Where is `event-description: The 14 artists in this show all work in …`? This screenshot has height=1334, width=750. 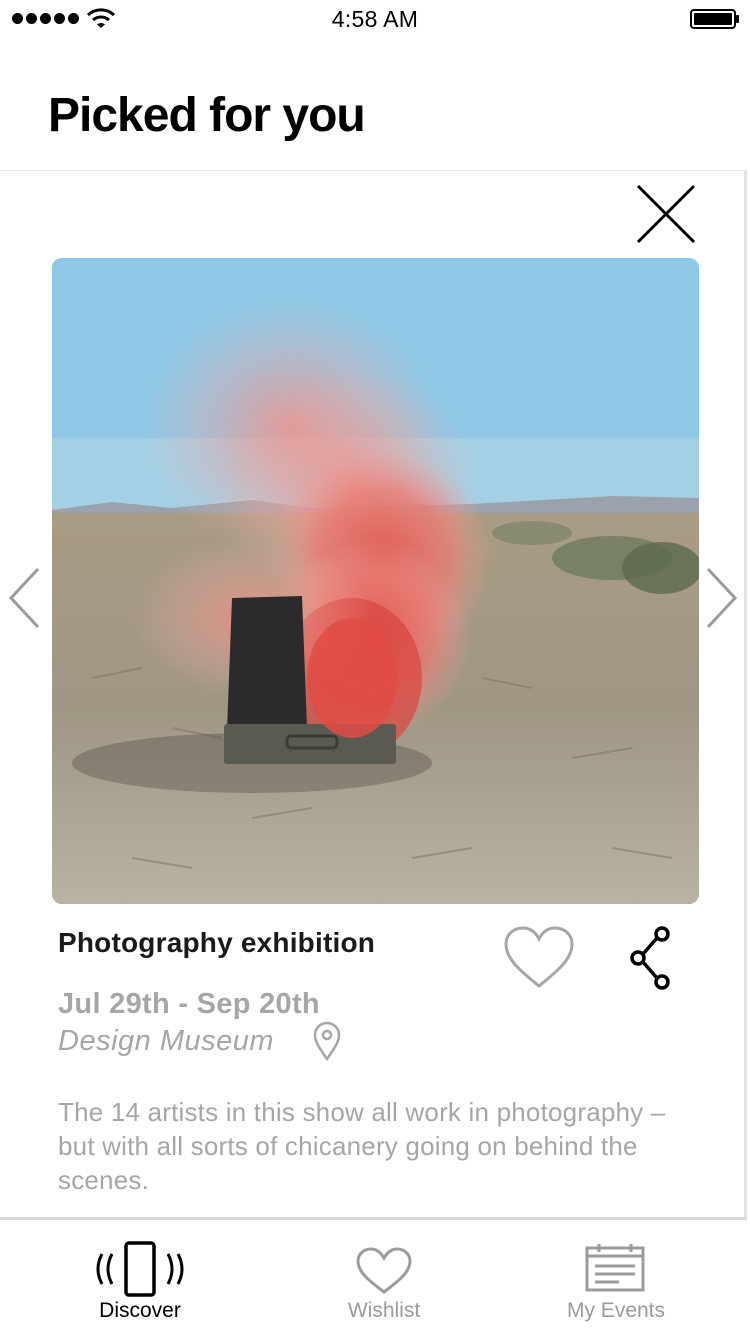 event-description: The 14 artists in this show all work in … is located at coordinates (362, 1146).